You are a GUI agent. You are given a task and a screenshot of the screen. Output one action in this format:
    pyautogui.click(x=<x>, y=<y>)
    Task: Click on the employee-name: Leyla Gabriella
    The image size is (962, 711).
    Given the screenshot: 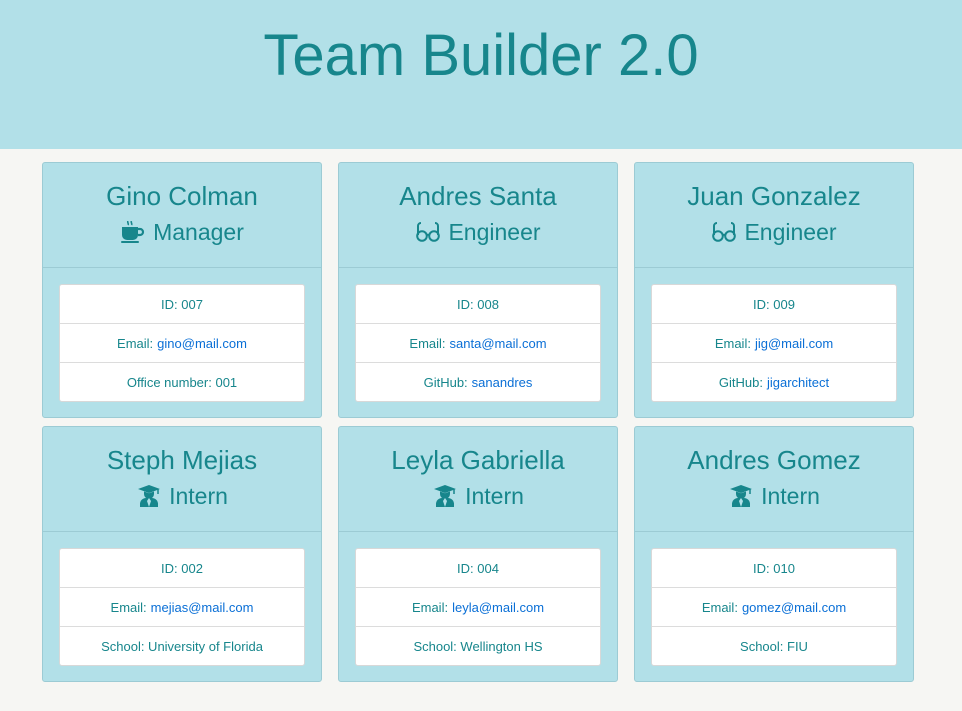 What is the action you would take?
    pyautogui.click(x=478, y=460)
    